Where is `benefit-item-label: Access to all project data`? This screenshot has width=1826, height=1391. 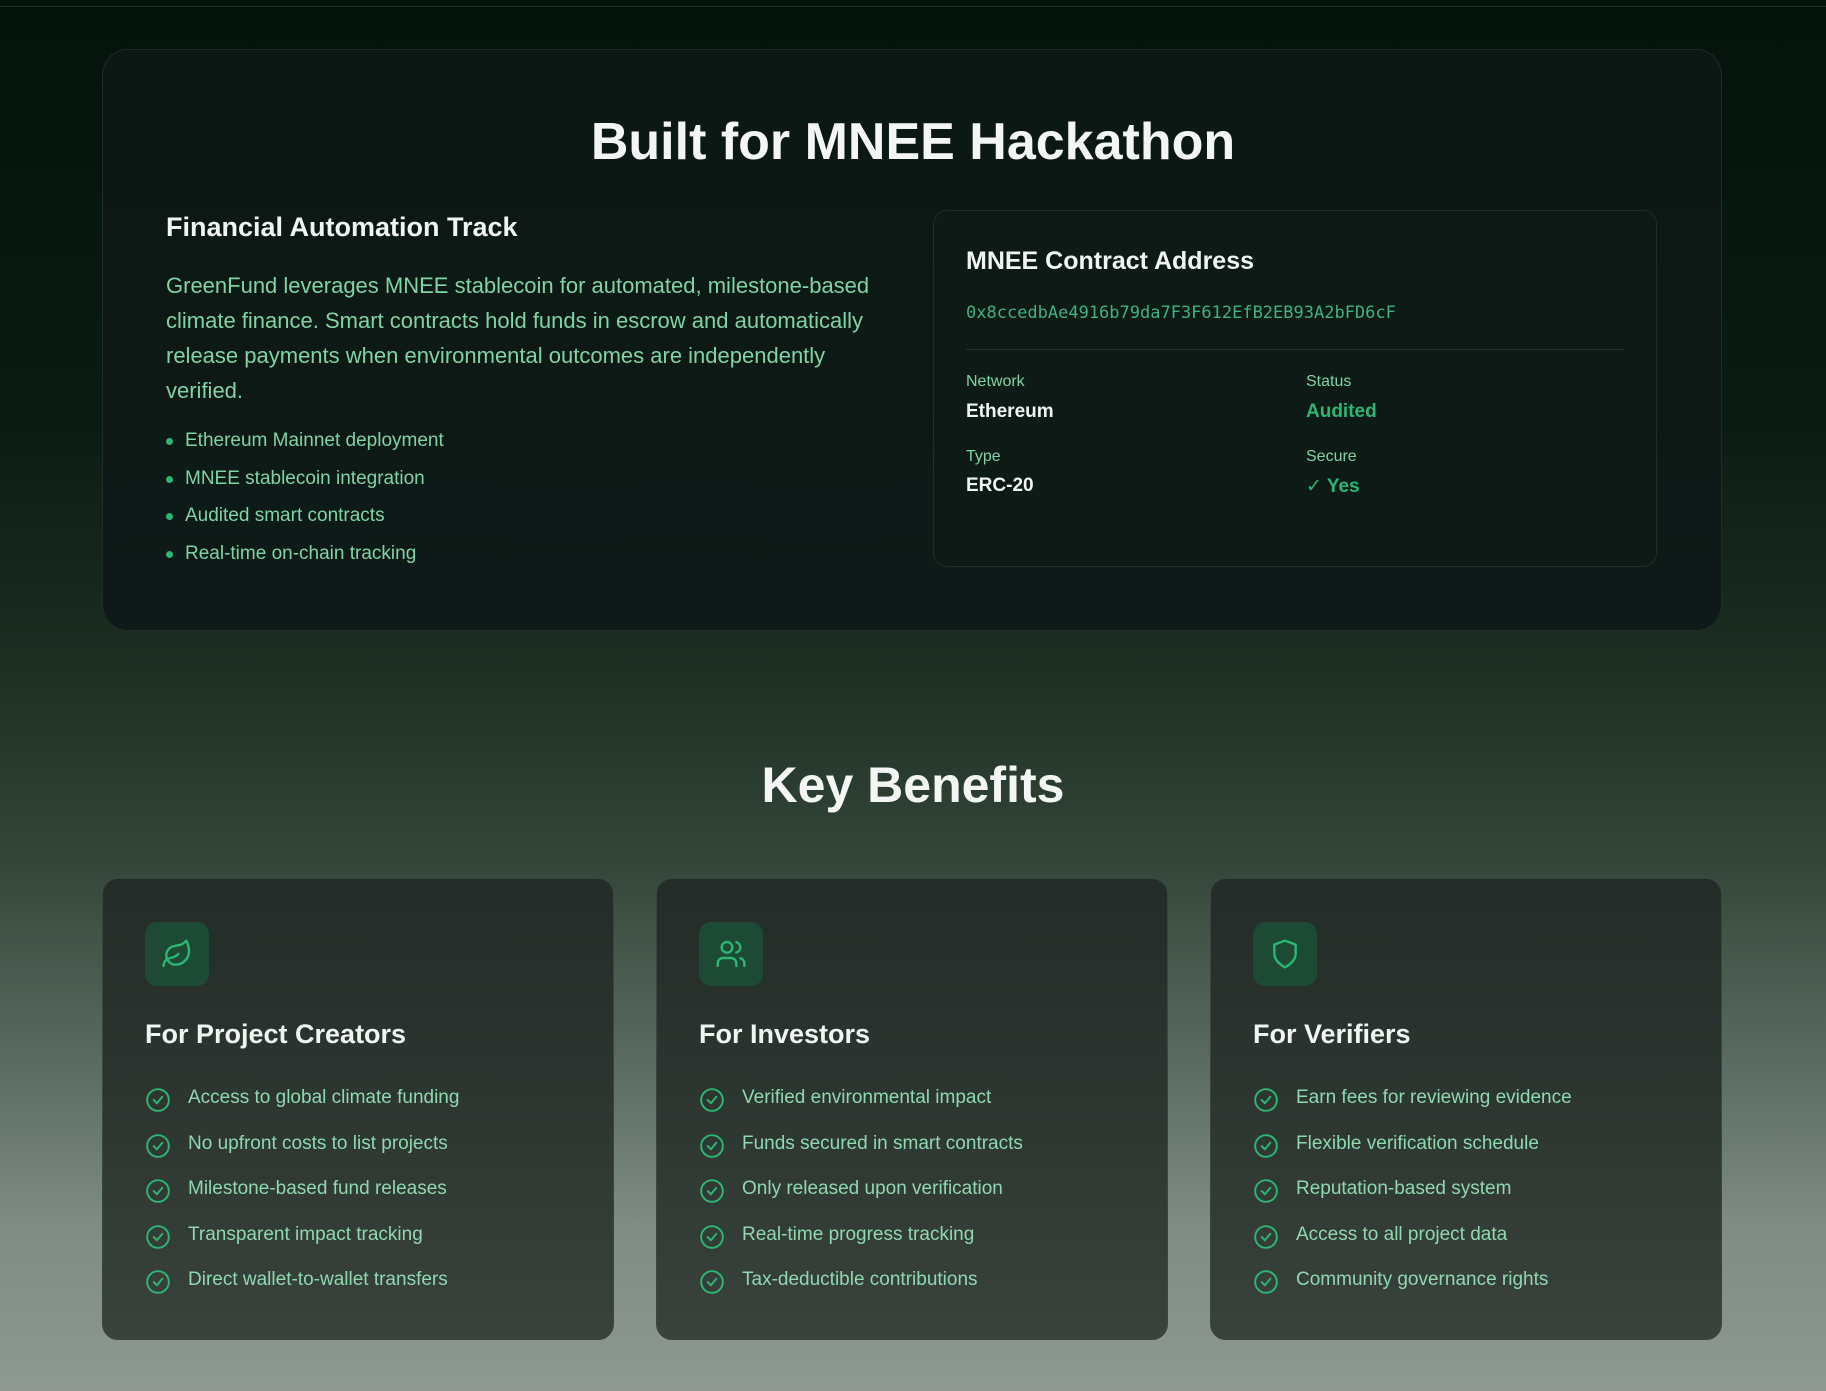 benefit-item-label: Access to all project data is located at coordinates (1402, 1234).